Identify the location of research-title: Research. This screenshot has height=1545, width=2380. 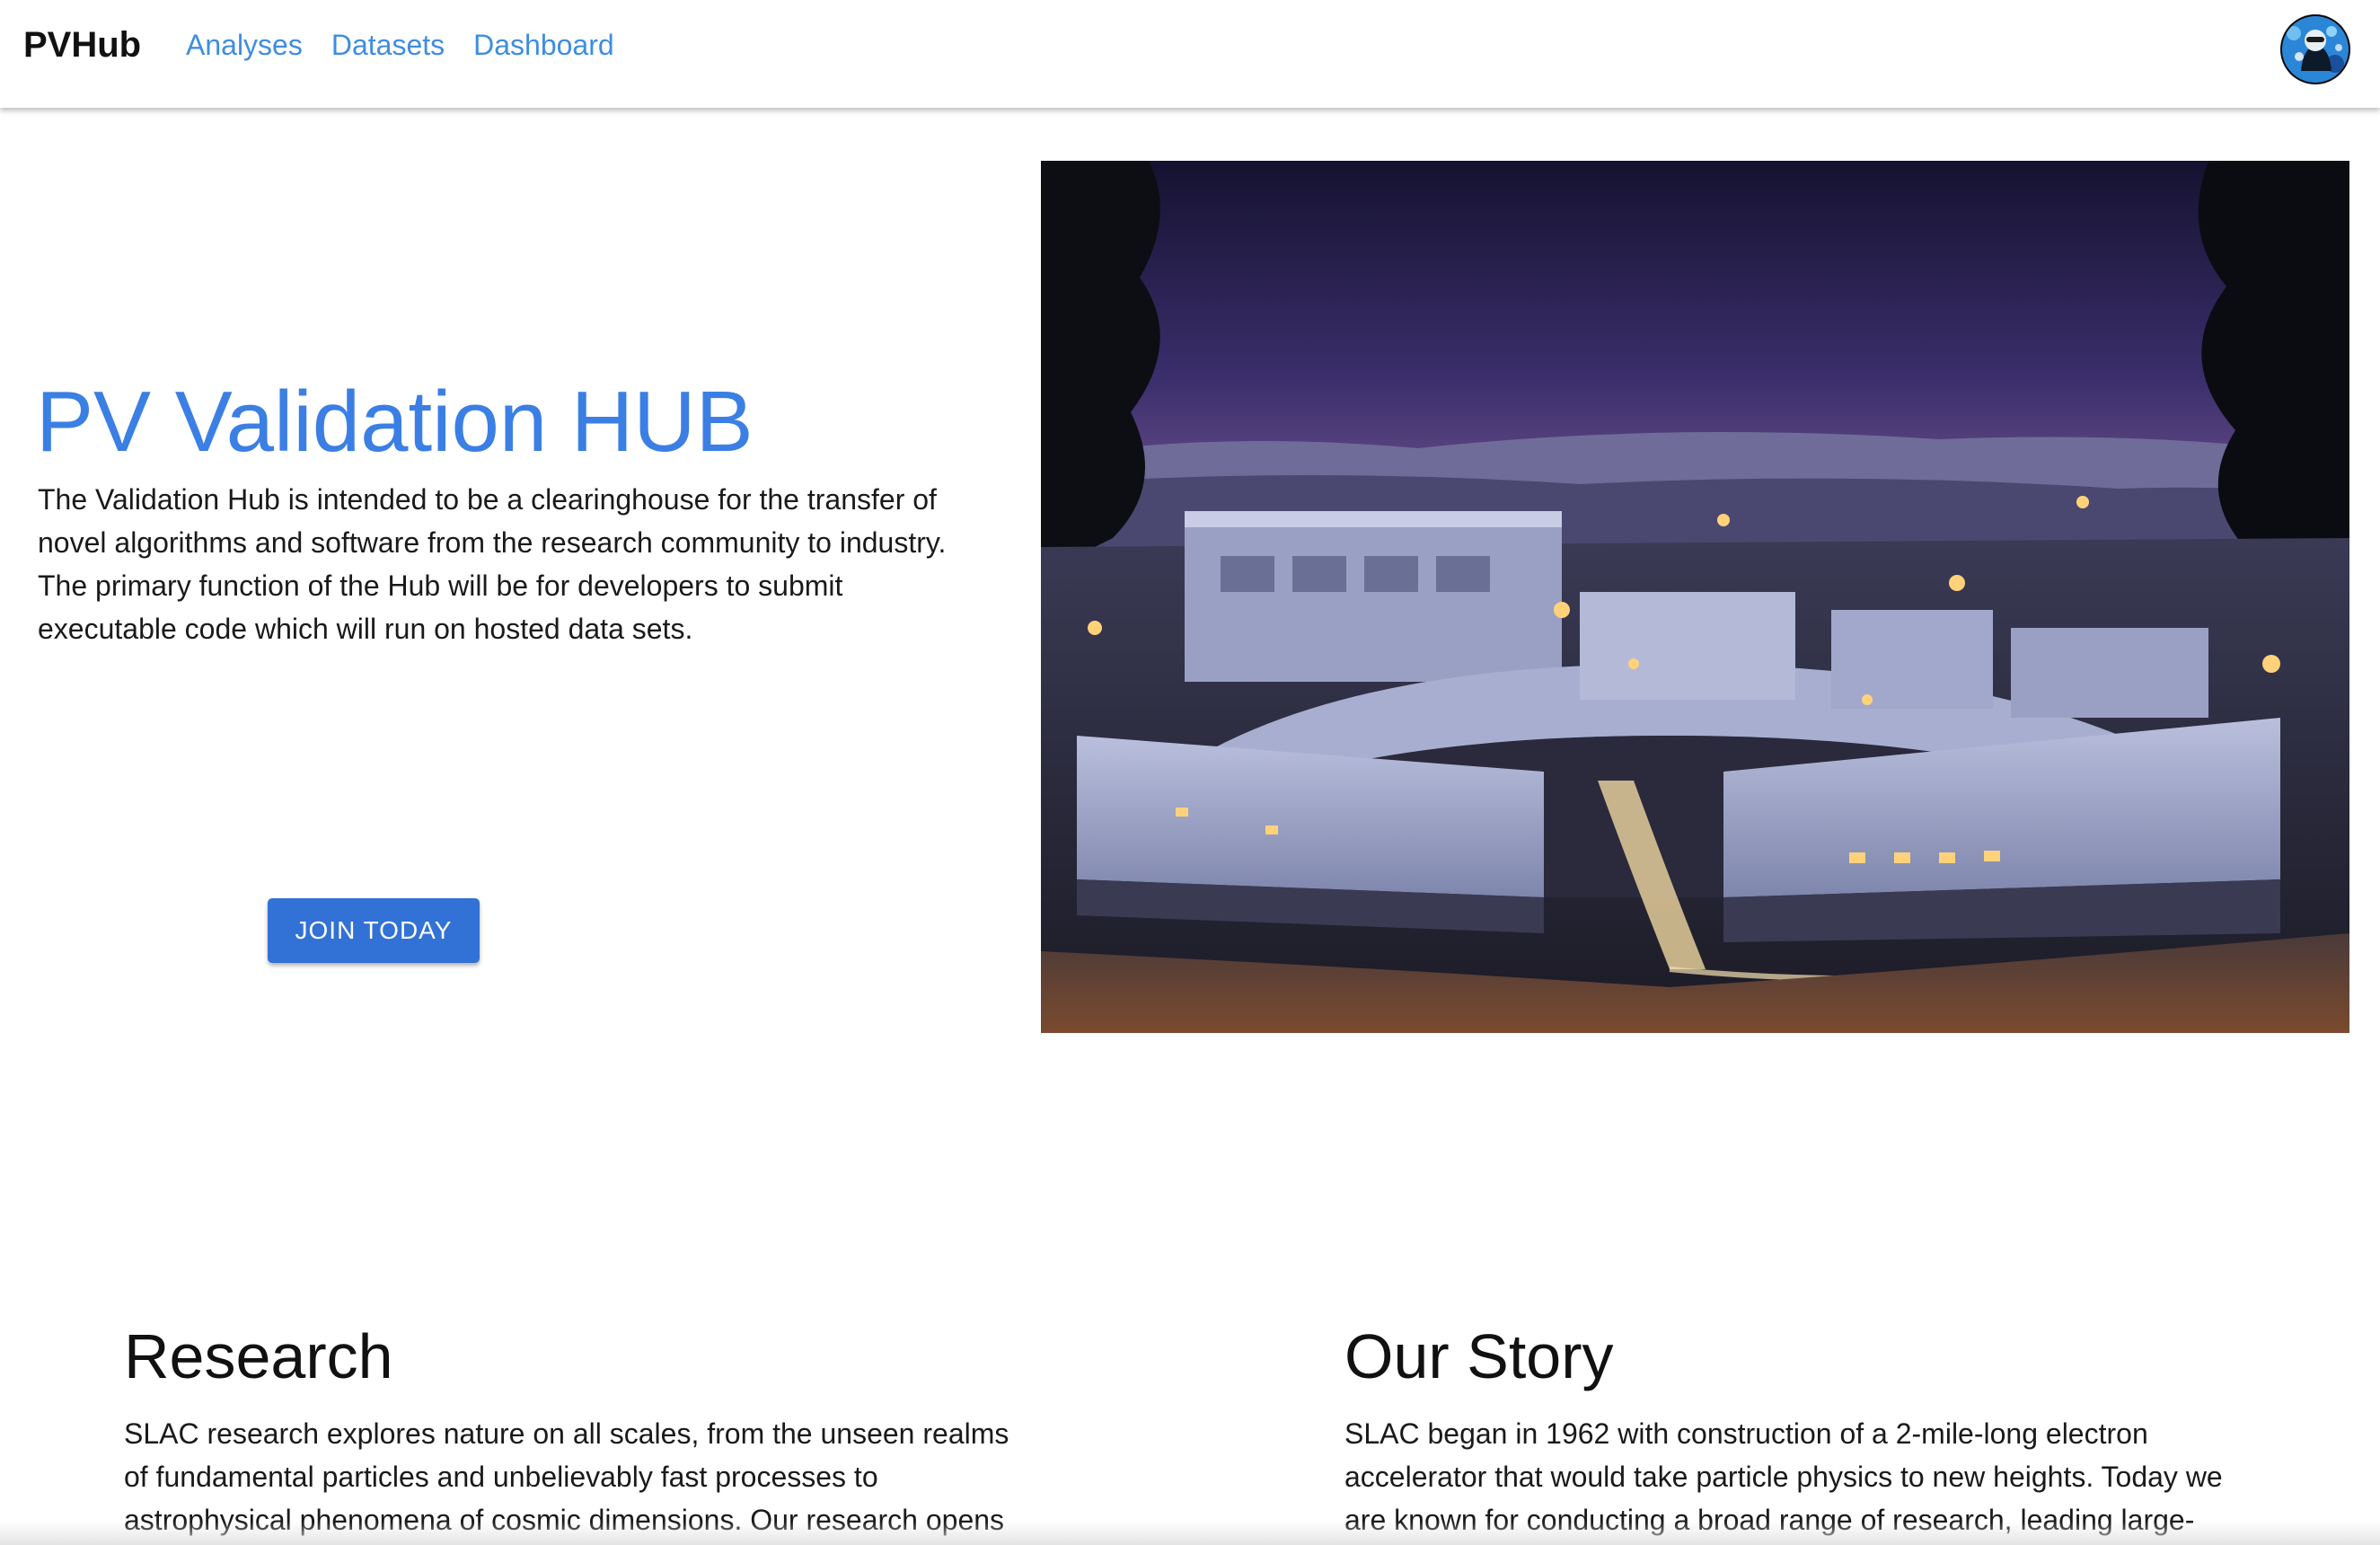
(258, 1356).